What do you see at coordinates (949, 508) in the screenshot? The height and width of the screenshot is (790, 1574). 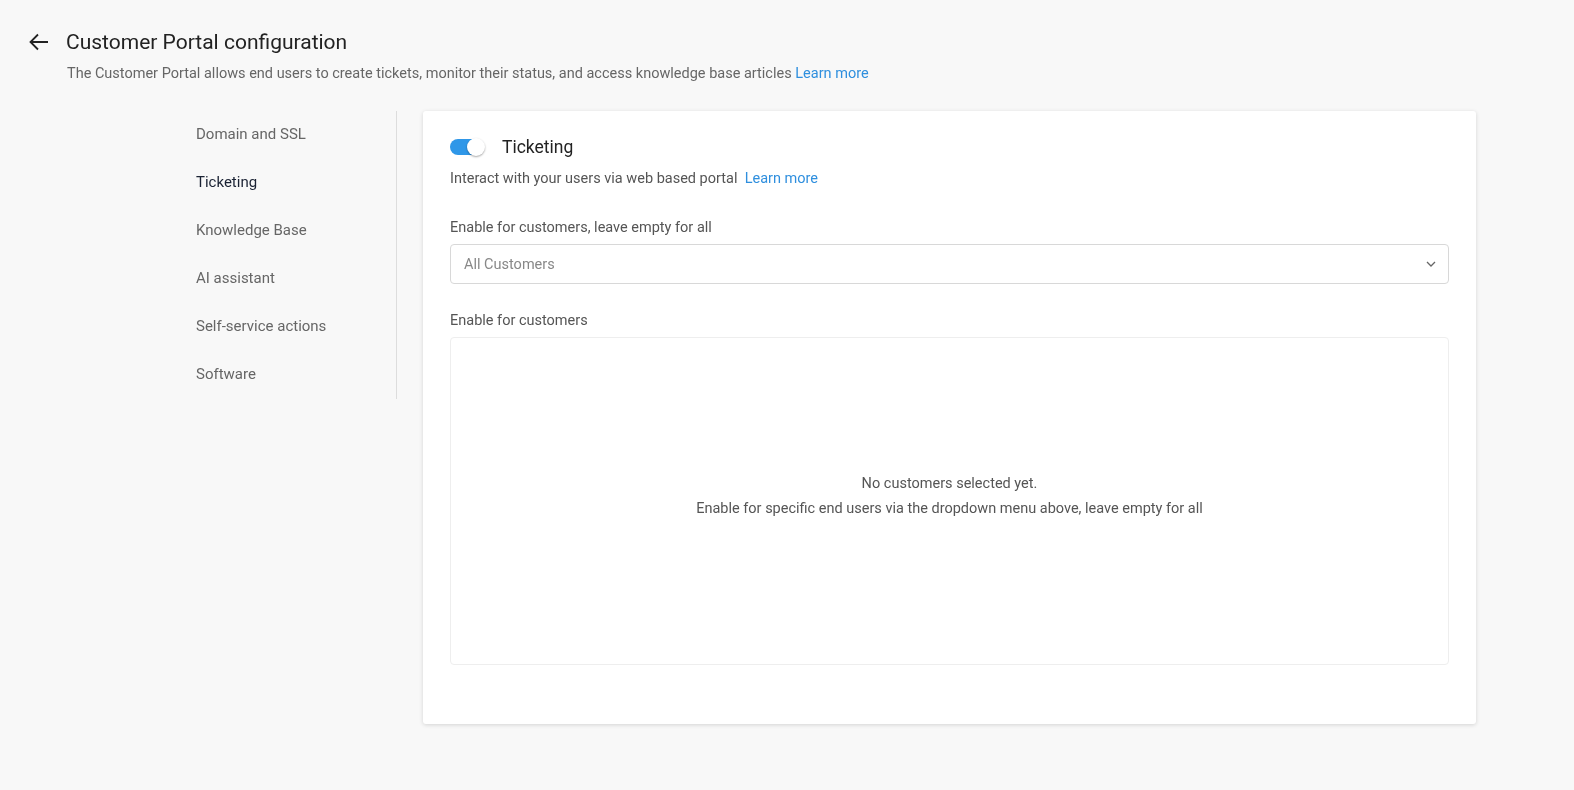 I see `empty-state-hint: Enable for specific end users via the dropdown menu above, leave empty for all` at bounding box center [949, 508].